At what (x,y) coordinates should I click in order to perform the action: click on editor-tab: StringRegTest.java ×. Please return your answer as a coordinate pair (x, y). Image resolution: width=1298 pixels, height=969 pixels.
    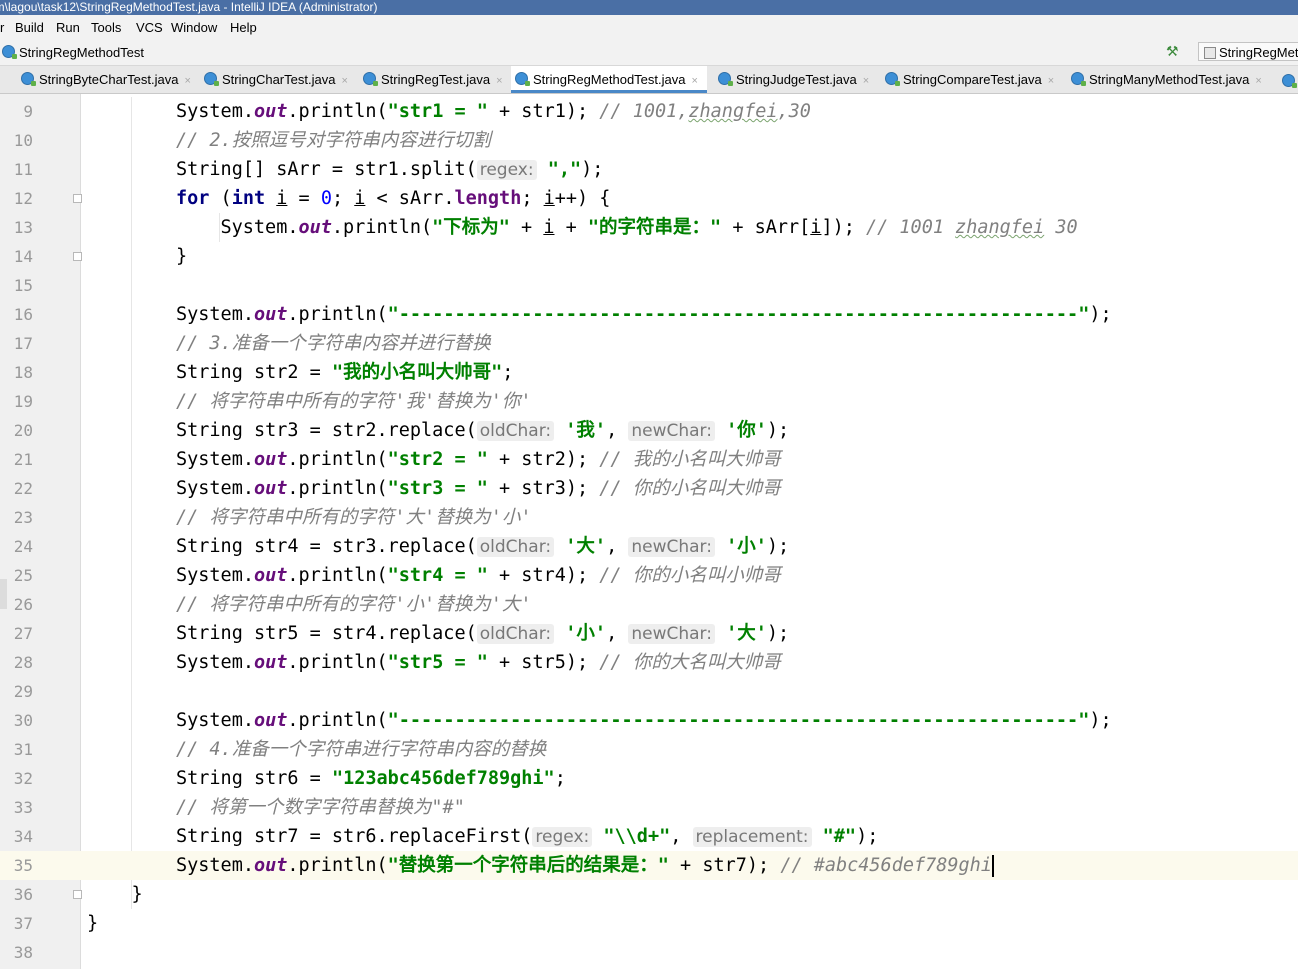
    Looking at the image, I should click on (431, 79).